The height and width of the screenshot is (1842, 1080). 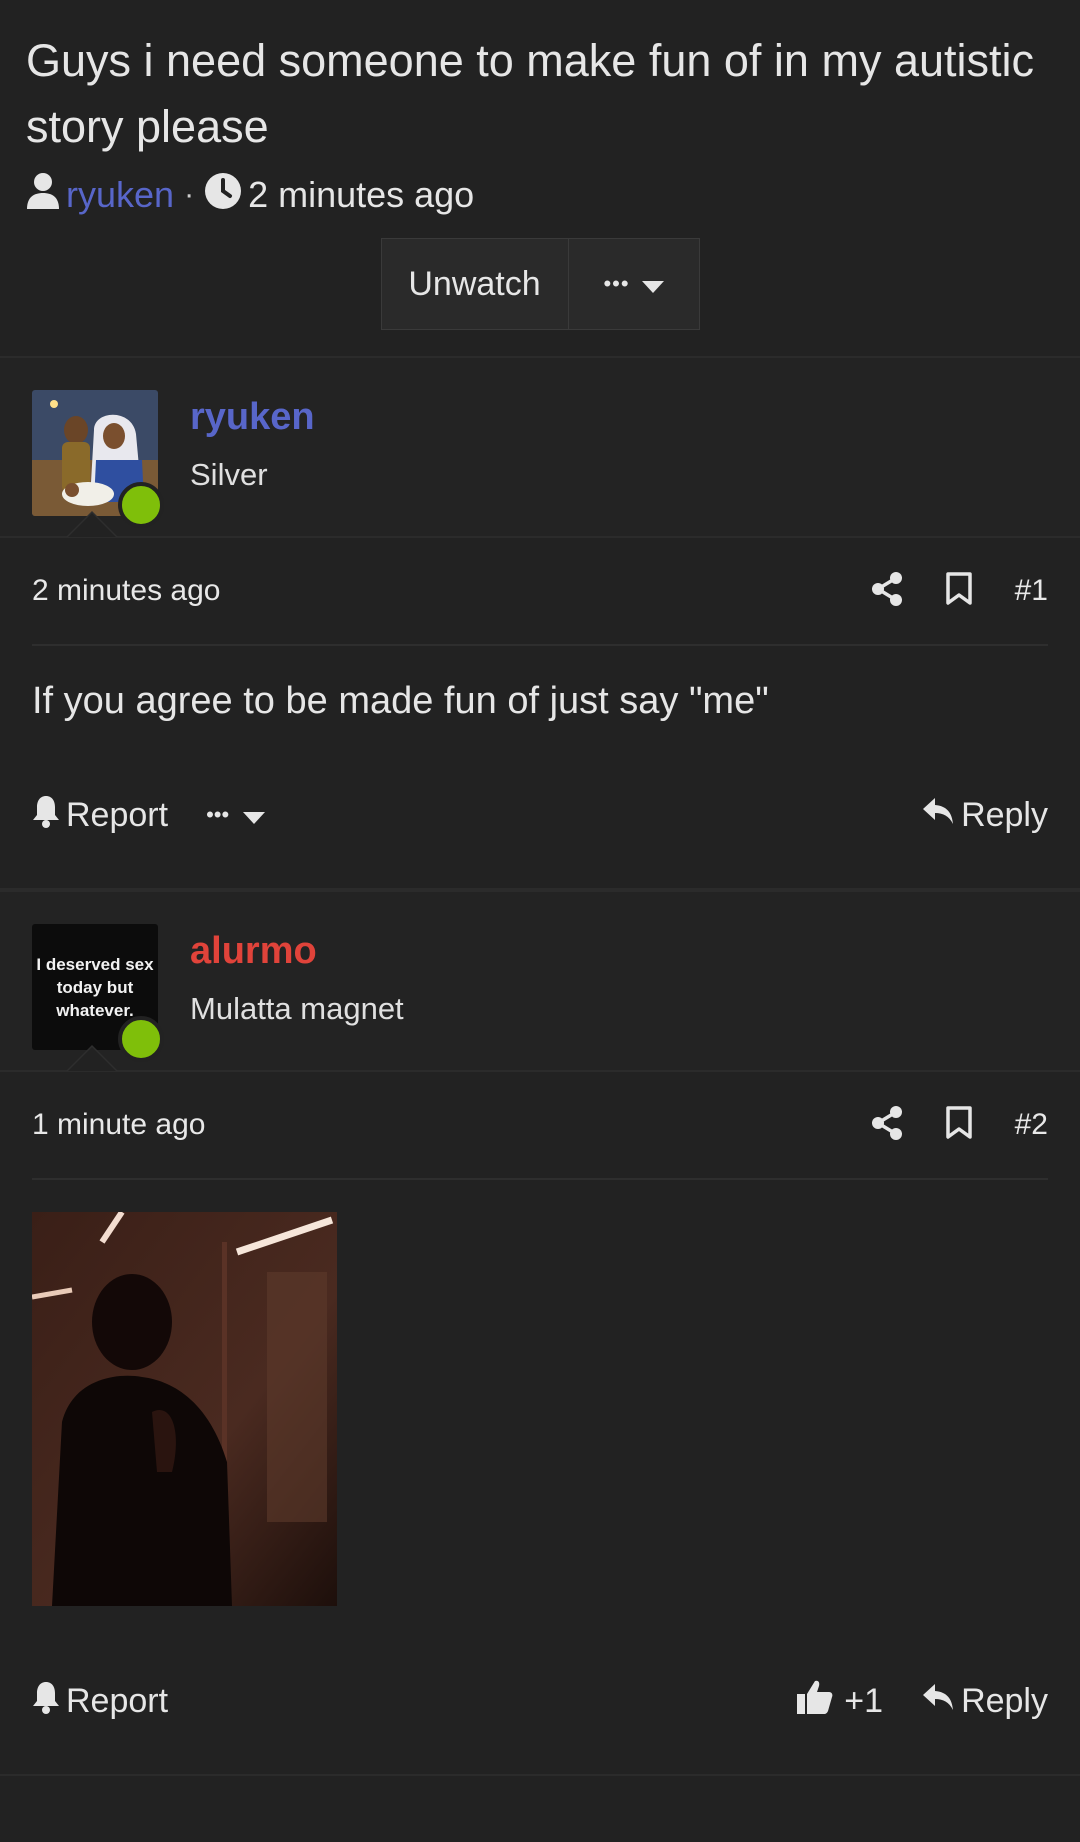 What do you see at coordinates (634, 284) in the screenshot?
I see `thread-more-button: •••` at bounding box center [634, 284].